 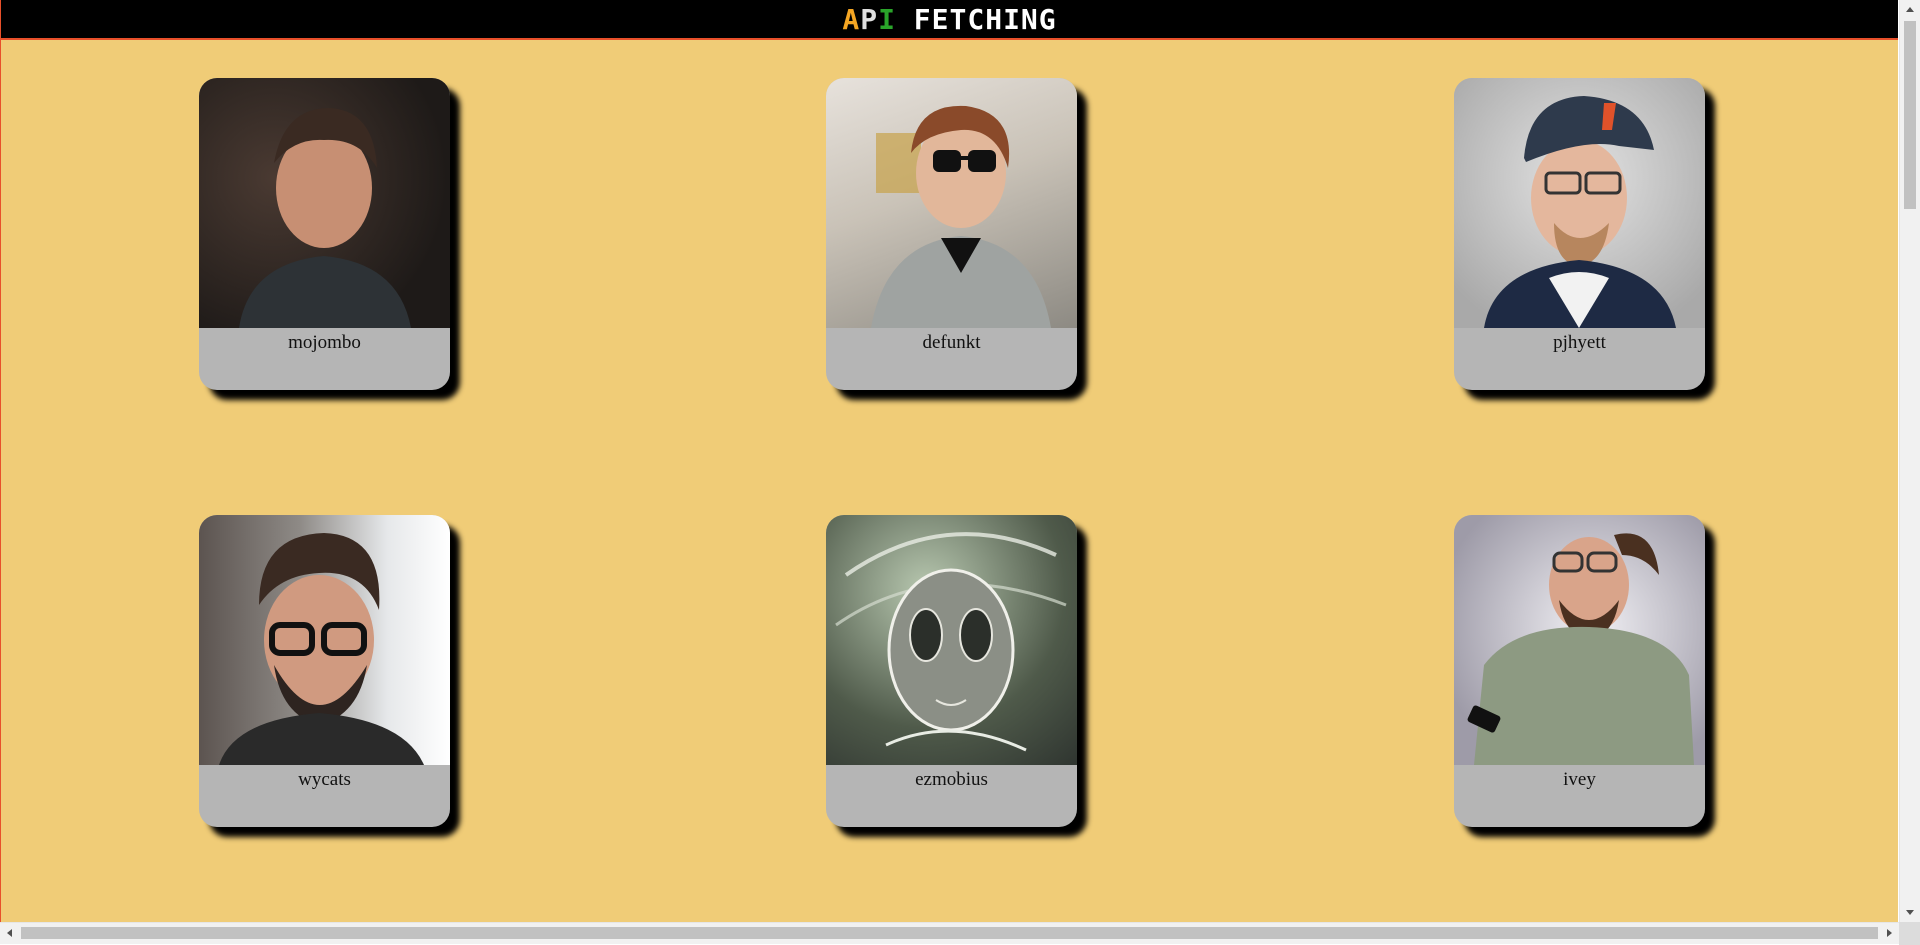 What do you see at coordinates (951, 342) in the screenshot?
I see `user-login: defunkt` at bounding box center [951, 342].